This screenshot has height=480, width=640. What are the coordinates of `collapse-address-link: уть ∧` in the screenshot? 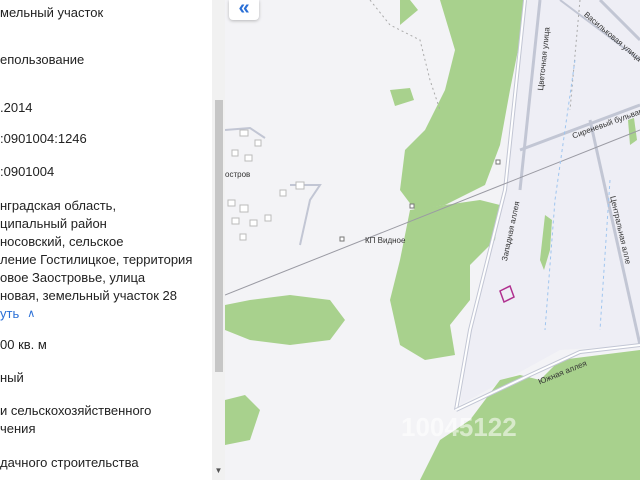 It's located at (17, 314).